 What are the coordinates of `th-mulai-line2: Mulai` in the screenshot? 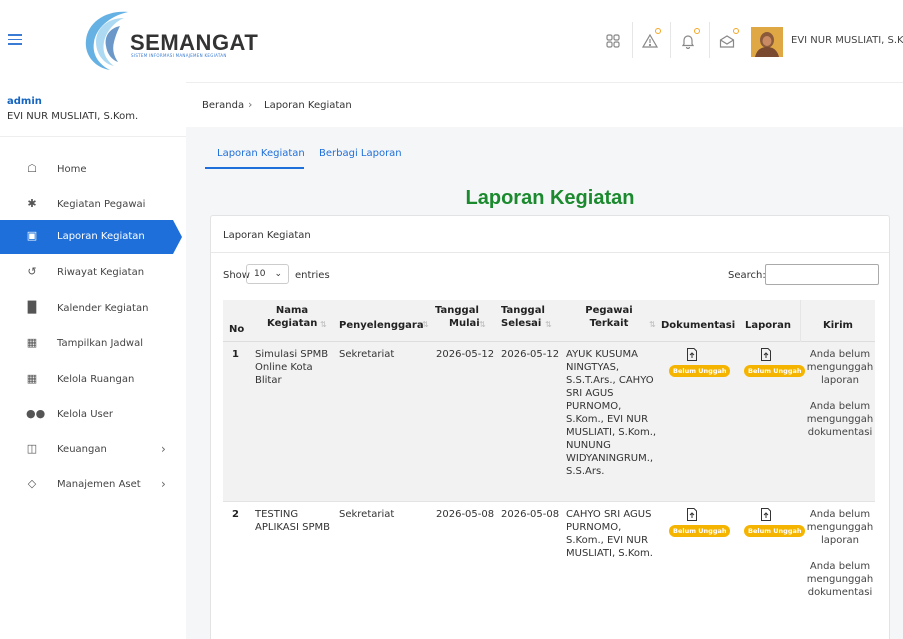 It's located at (464, 324).